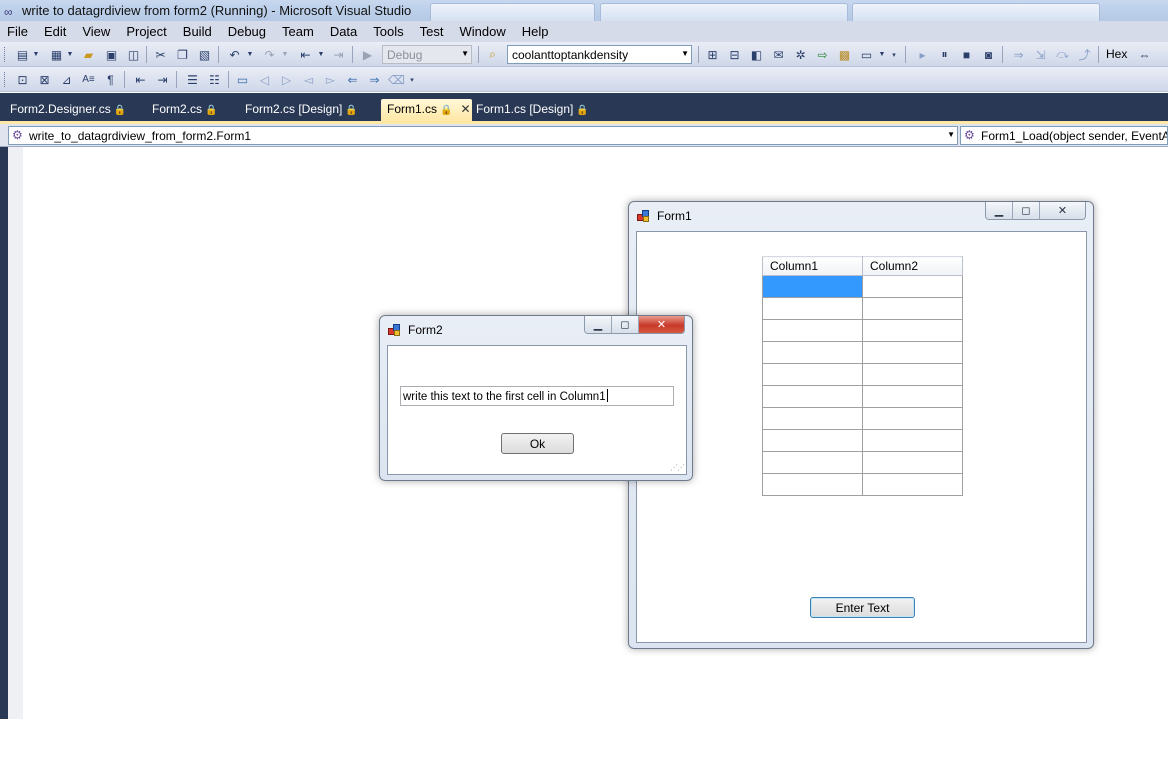 The image size is (1168, 783). Describe the element at coordinates (56, 54) in the screenshot. I see `add-item-icon: ▦` at that location.